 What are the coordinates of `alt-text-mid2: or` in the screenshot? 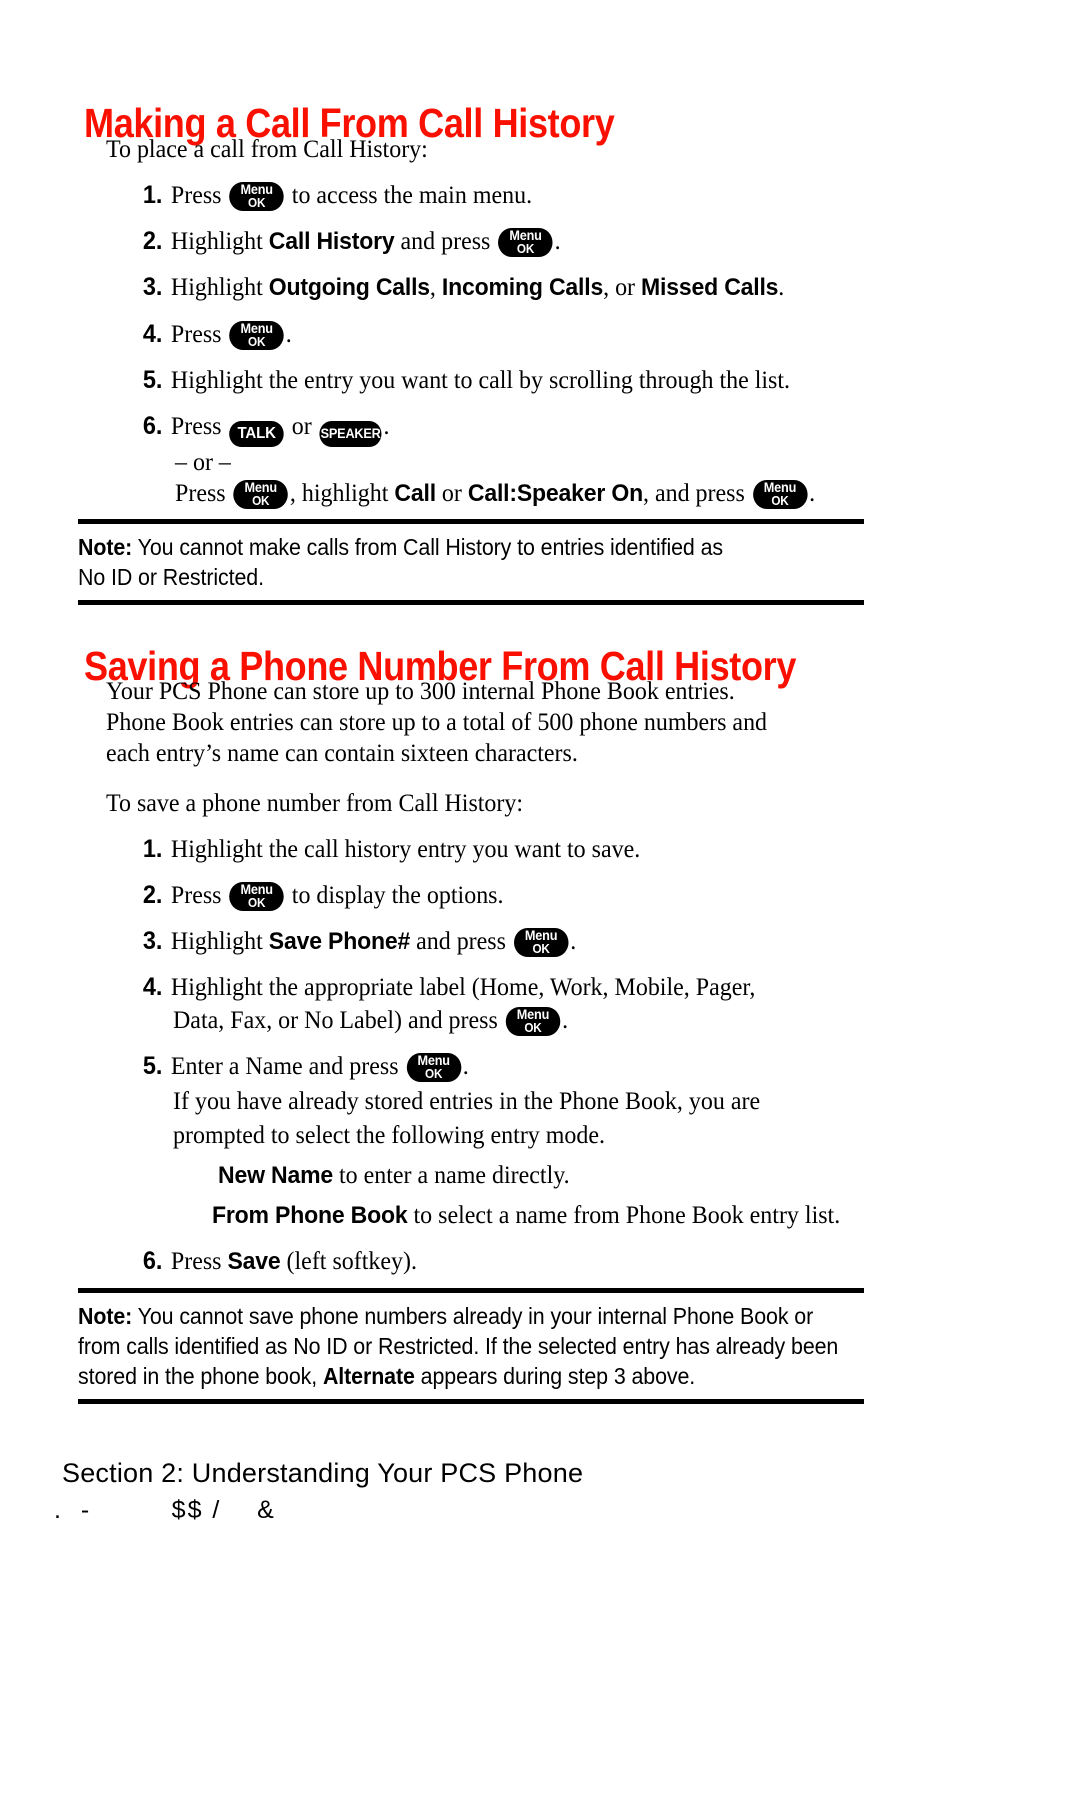 It's located at (451, 492).